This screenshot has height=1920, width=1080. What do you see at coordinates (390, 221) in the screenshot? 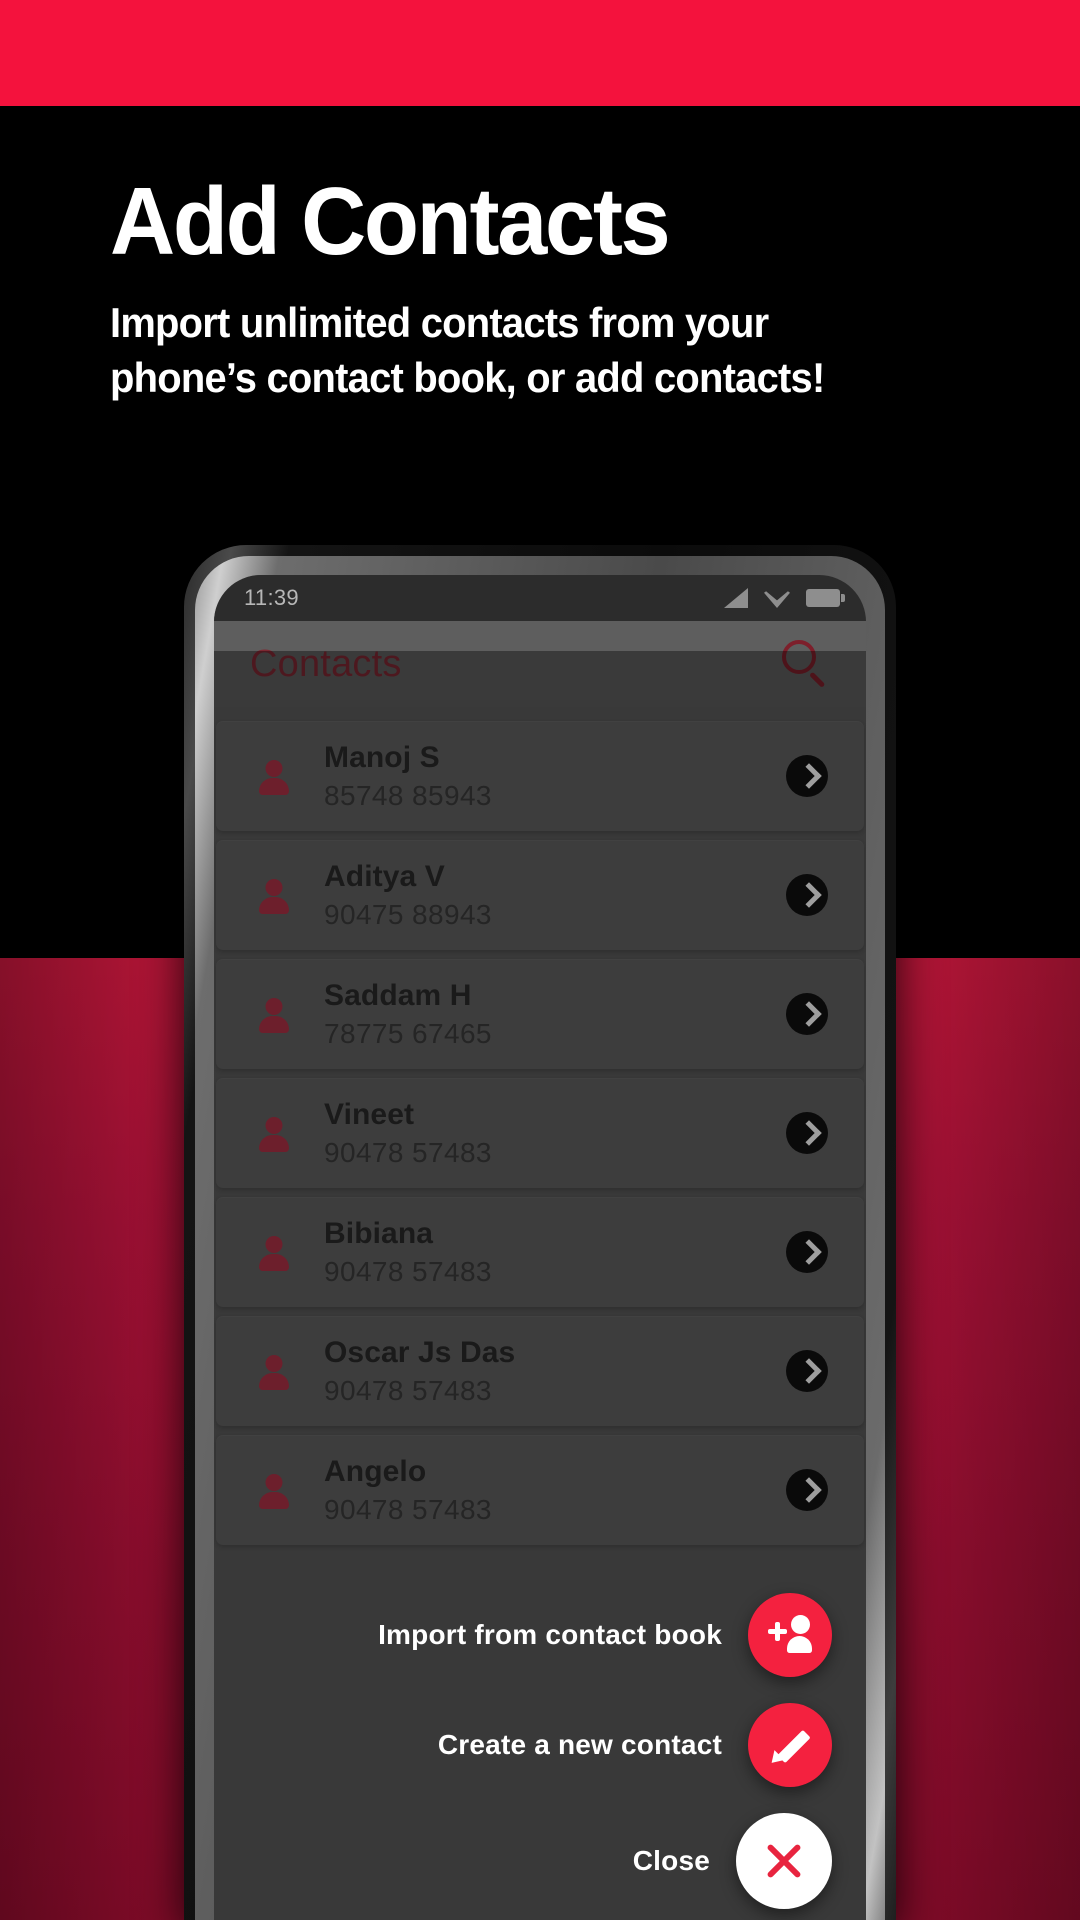
I see `promo-headline: Add Contacts` at bounding box center [390, 221].